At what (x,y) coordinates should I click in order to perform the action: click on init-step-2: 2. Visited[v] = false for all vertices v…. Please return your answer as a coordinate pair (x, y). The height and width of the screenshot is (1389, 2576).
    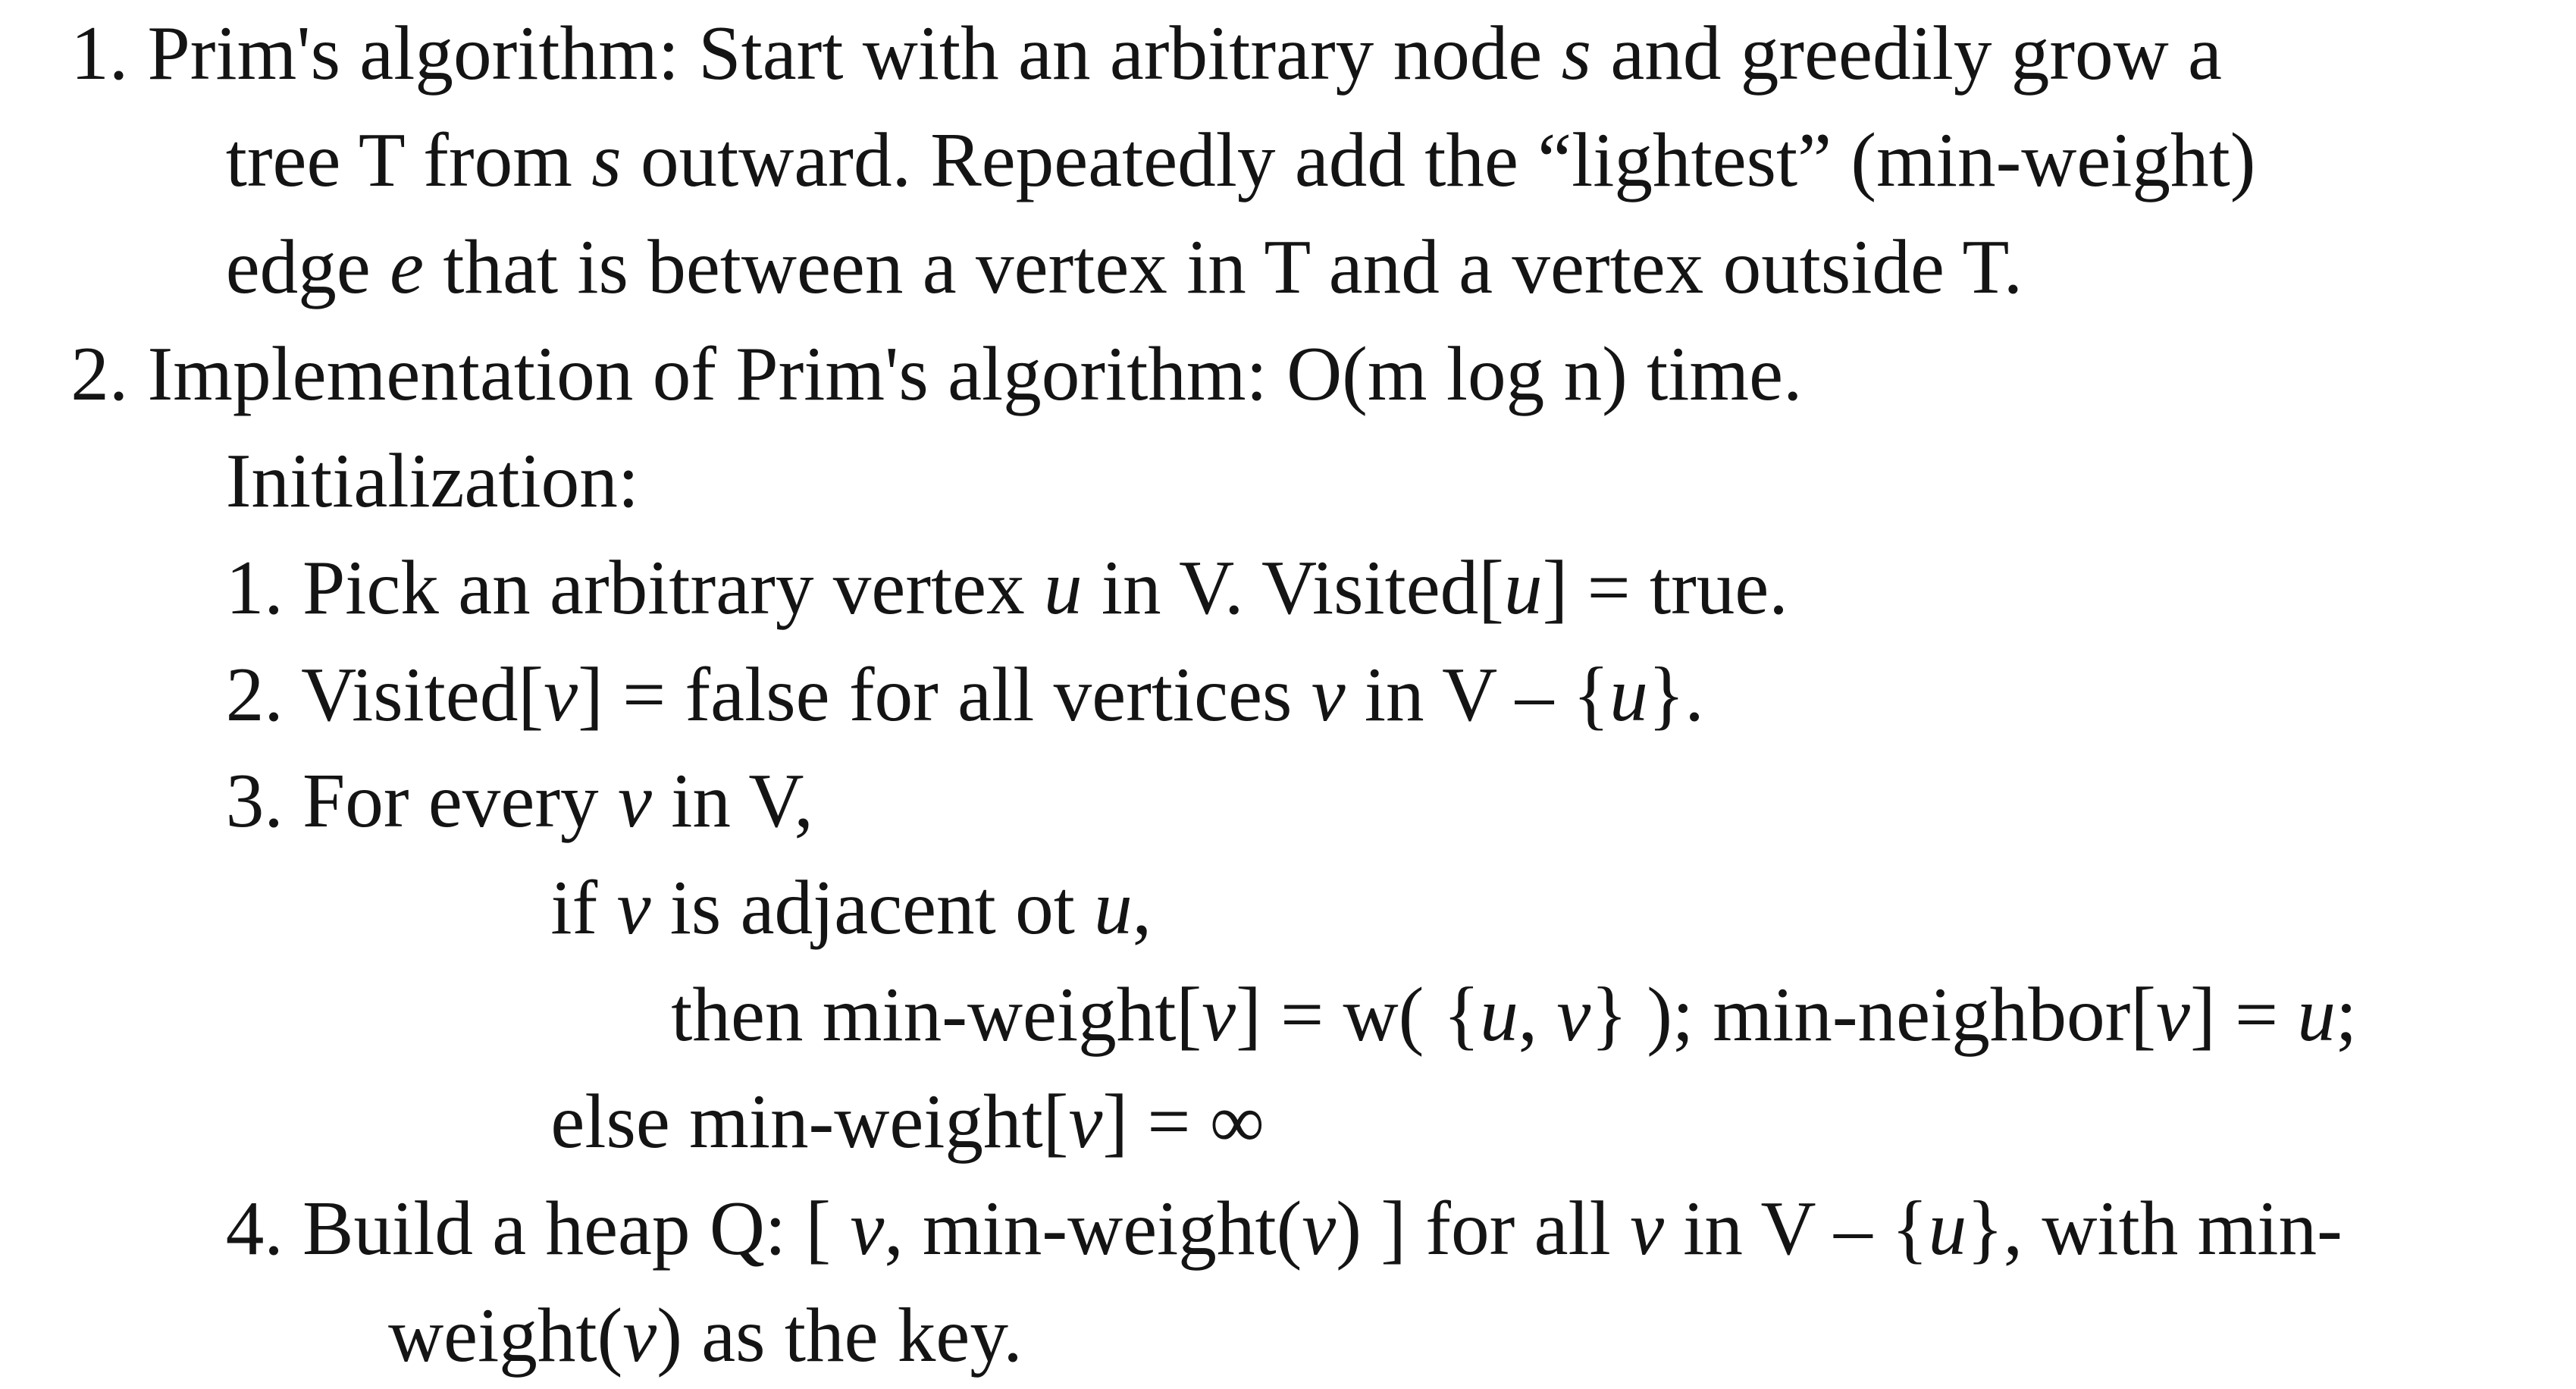
    Looking at the image, I should click on (965, 694).